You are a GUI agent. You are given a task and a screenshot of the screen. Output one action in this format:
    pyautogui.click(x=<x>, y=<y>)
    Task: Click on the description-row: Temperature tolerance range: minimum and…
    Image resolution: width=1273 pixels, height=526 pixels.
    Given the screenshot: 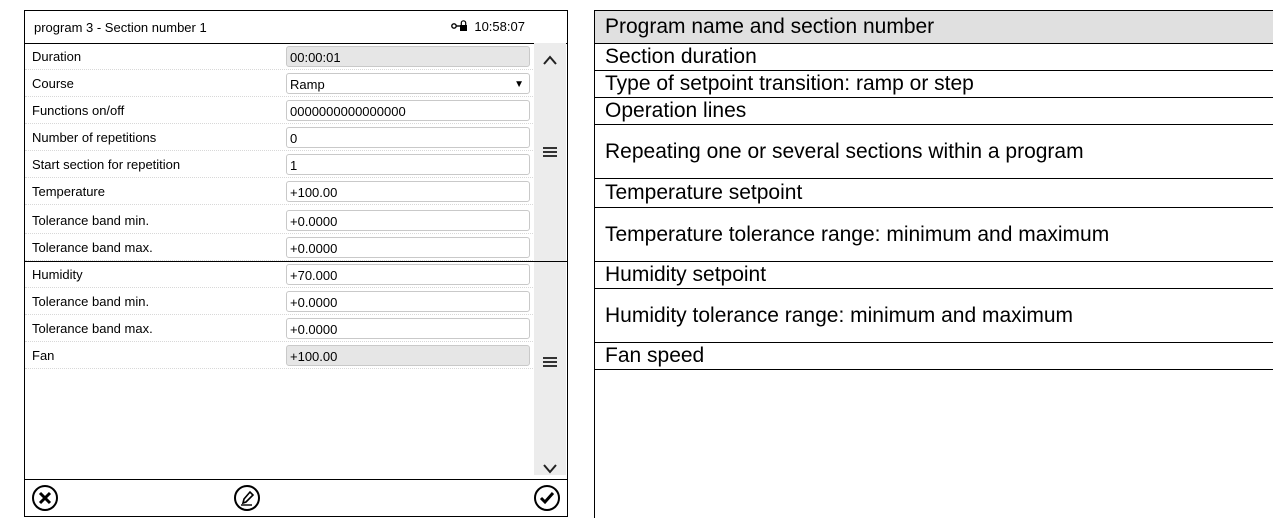 What is the action you would take?
    pyautogui.click(x=934, y=235)
    